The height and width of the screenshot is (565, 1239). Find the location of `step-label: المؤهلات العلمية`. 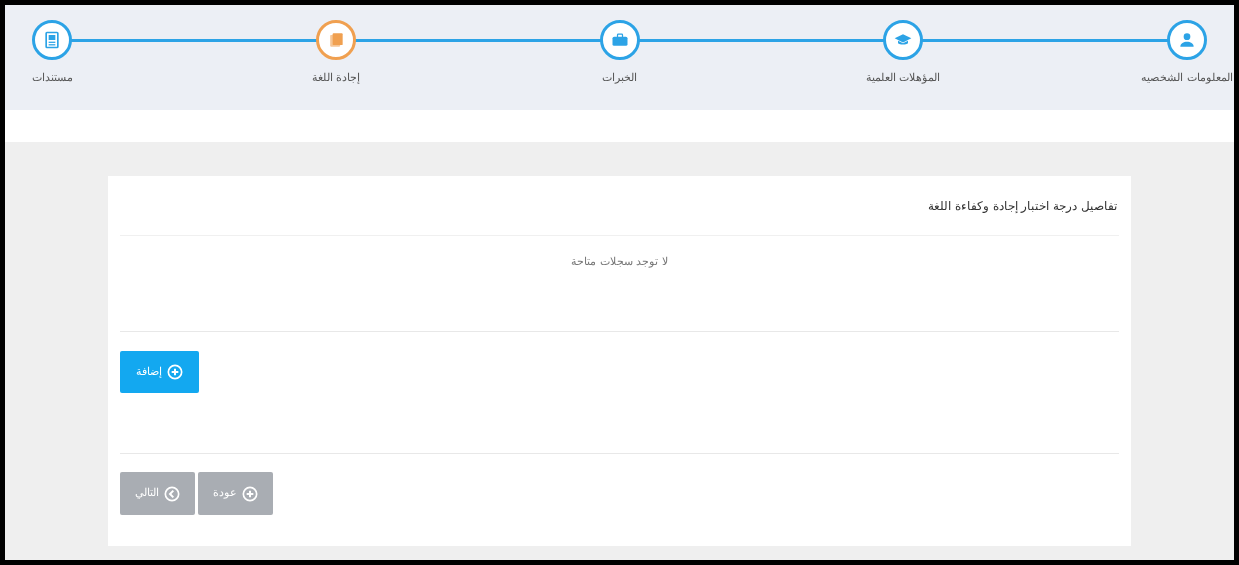

step-label: المؤهلات العلمية is located at coordinates (903, 78).